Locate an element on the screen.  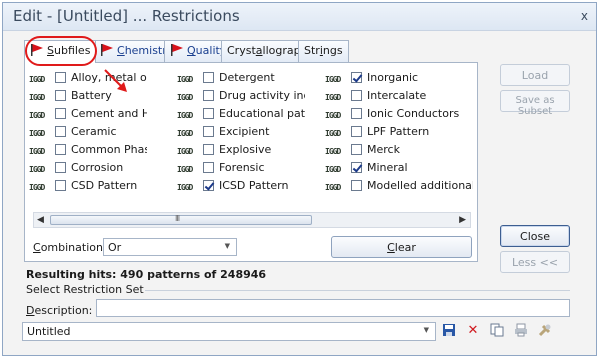
restriction-set-value: Untitled is located at coordinates (49, 331).